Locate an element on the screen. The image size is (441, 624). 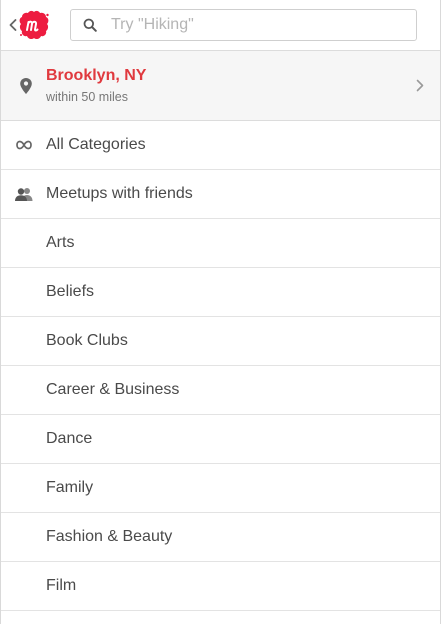
category-item-arts: Arts is located at coordinates (220, 243).